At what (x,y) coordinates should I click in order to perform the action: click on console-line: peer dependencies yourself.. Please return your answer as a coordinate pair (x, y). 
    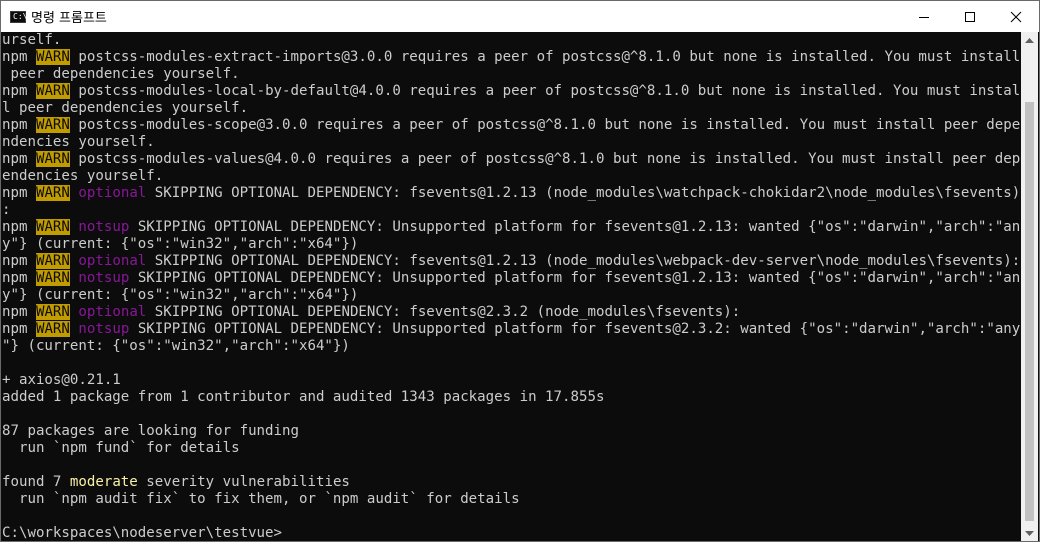
    Looking at the image, I should click on (121, 74).